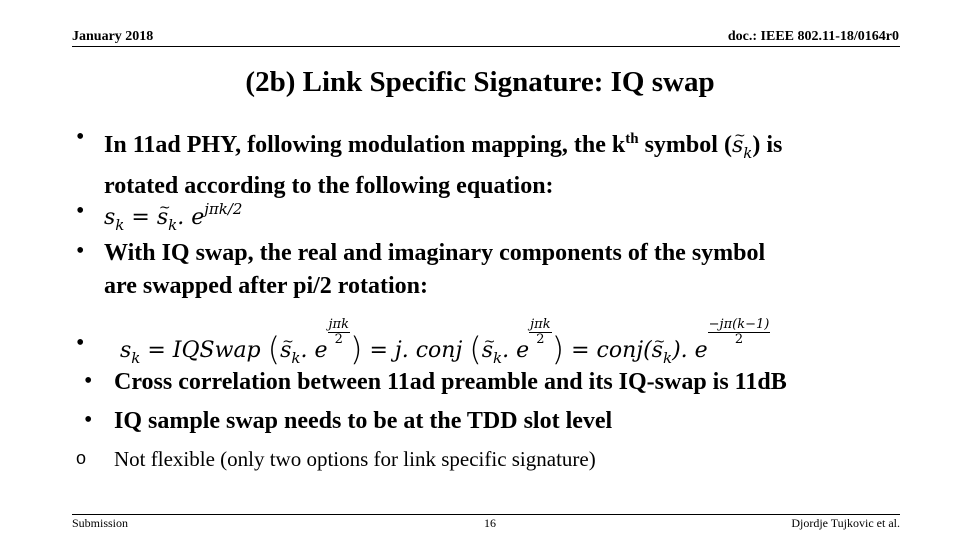 This screenshot has width=960, height=540. I want to click on equation-rotation: sk = sk. ejπk/2, so click(173, 217).